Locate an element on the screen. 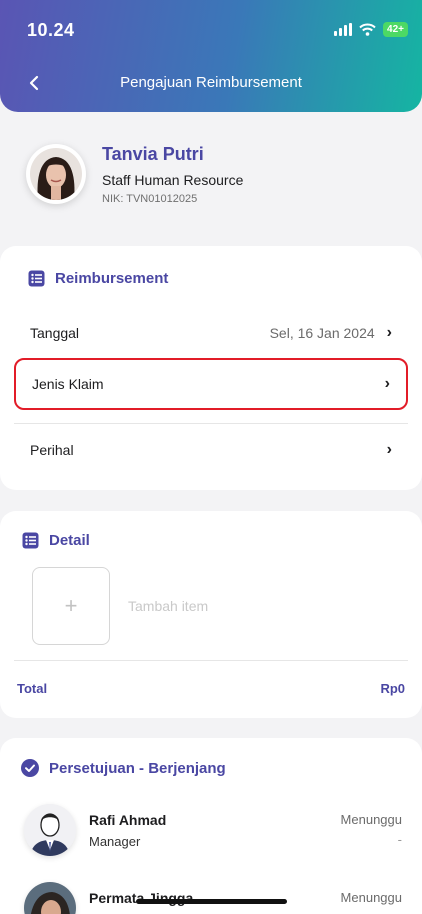  wifi-icon is located at coordinates (367, 29).